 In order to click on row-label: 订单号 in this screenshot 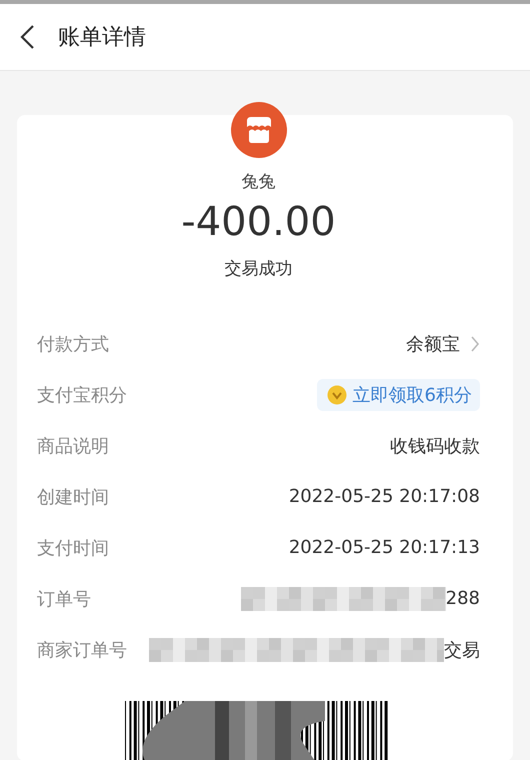, I will do `click(64, 599)`.